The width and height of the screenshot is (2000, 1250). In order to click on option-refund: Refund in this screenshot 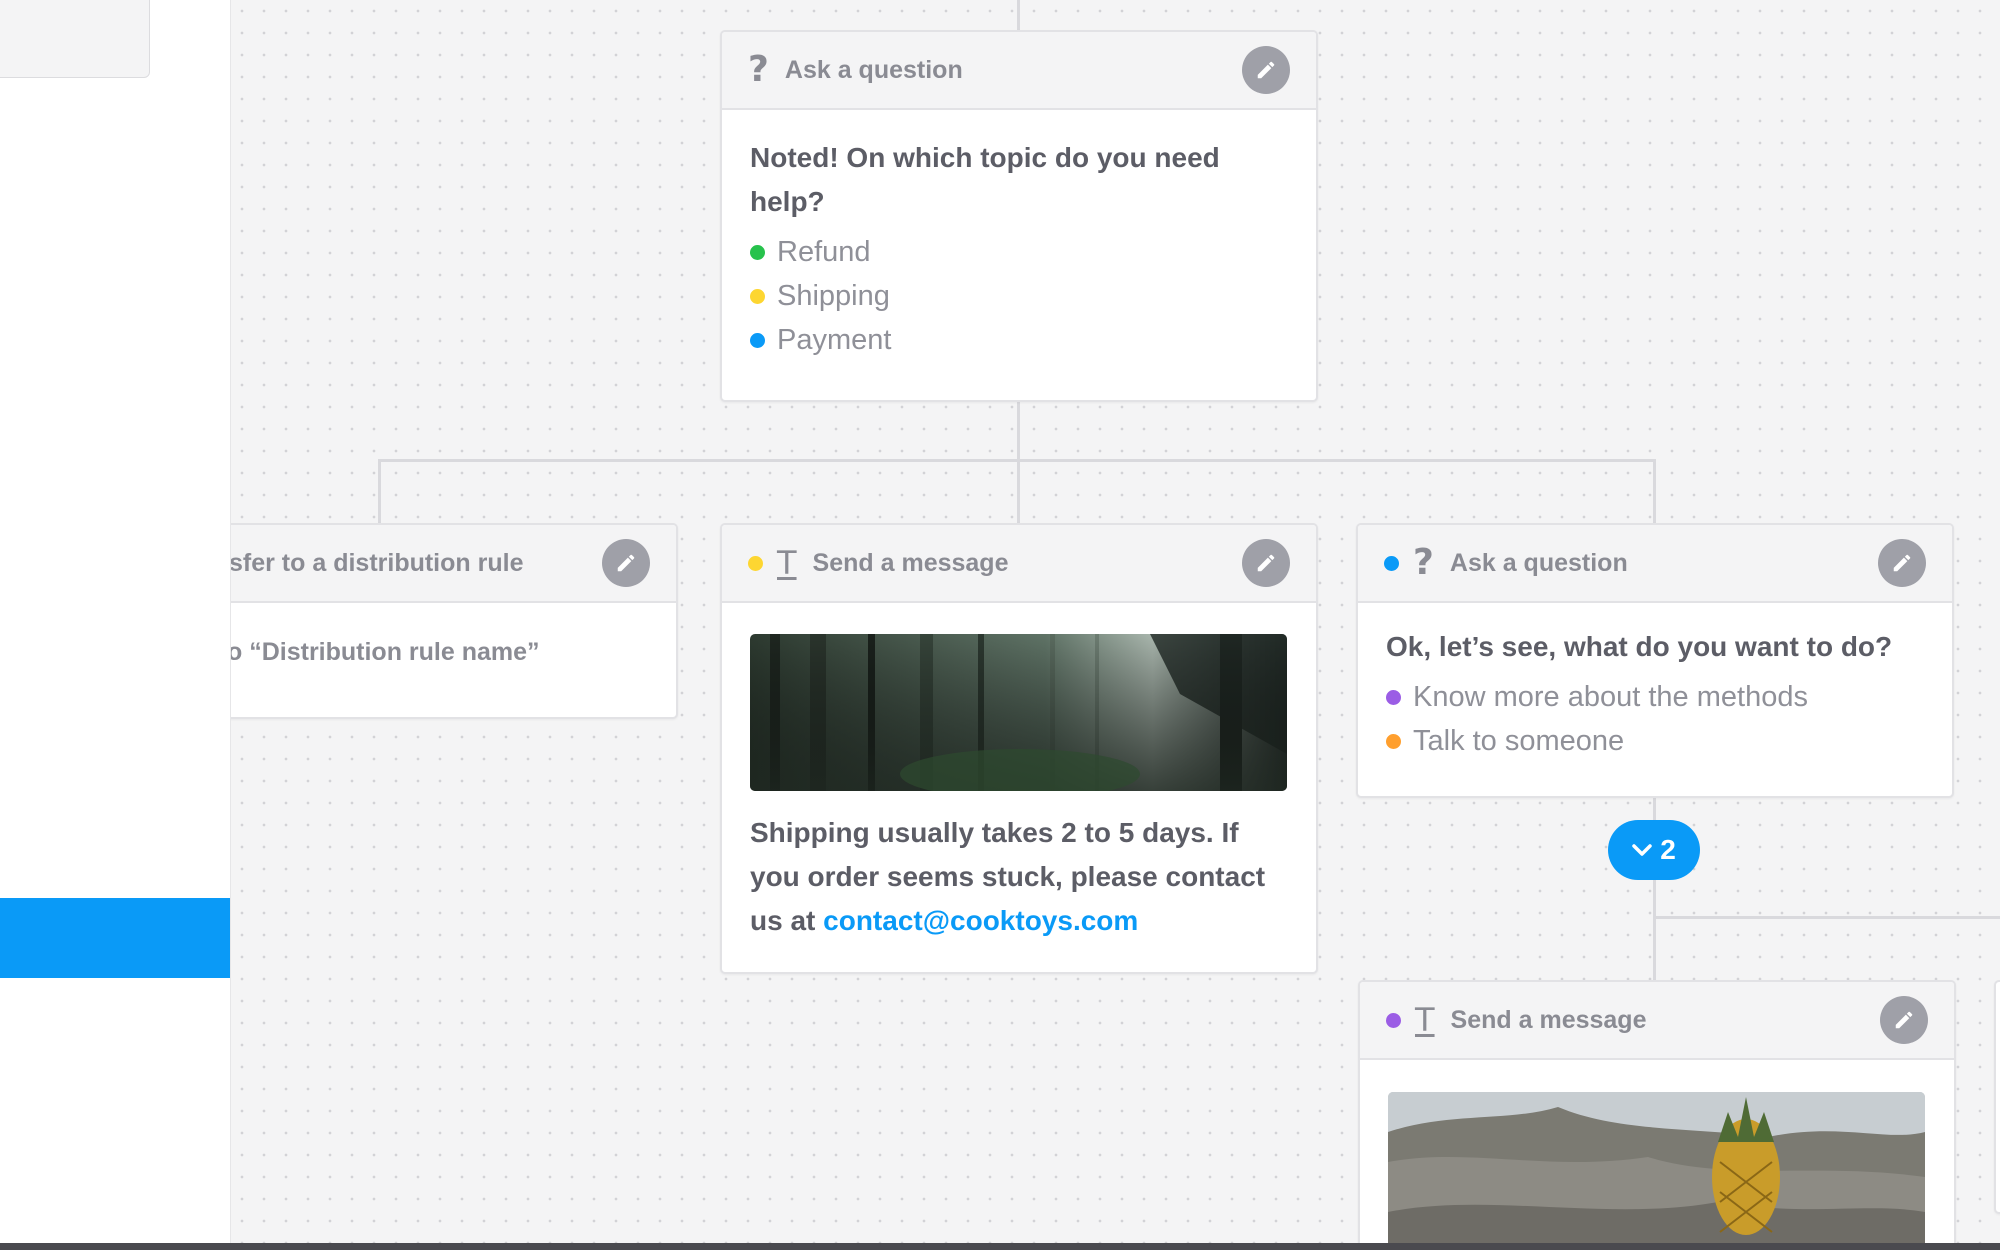, I will do `click(1019, 252)`.